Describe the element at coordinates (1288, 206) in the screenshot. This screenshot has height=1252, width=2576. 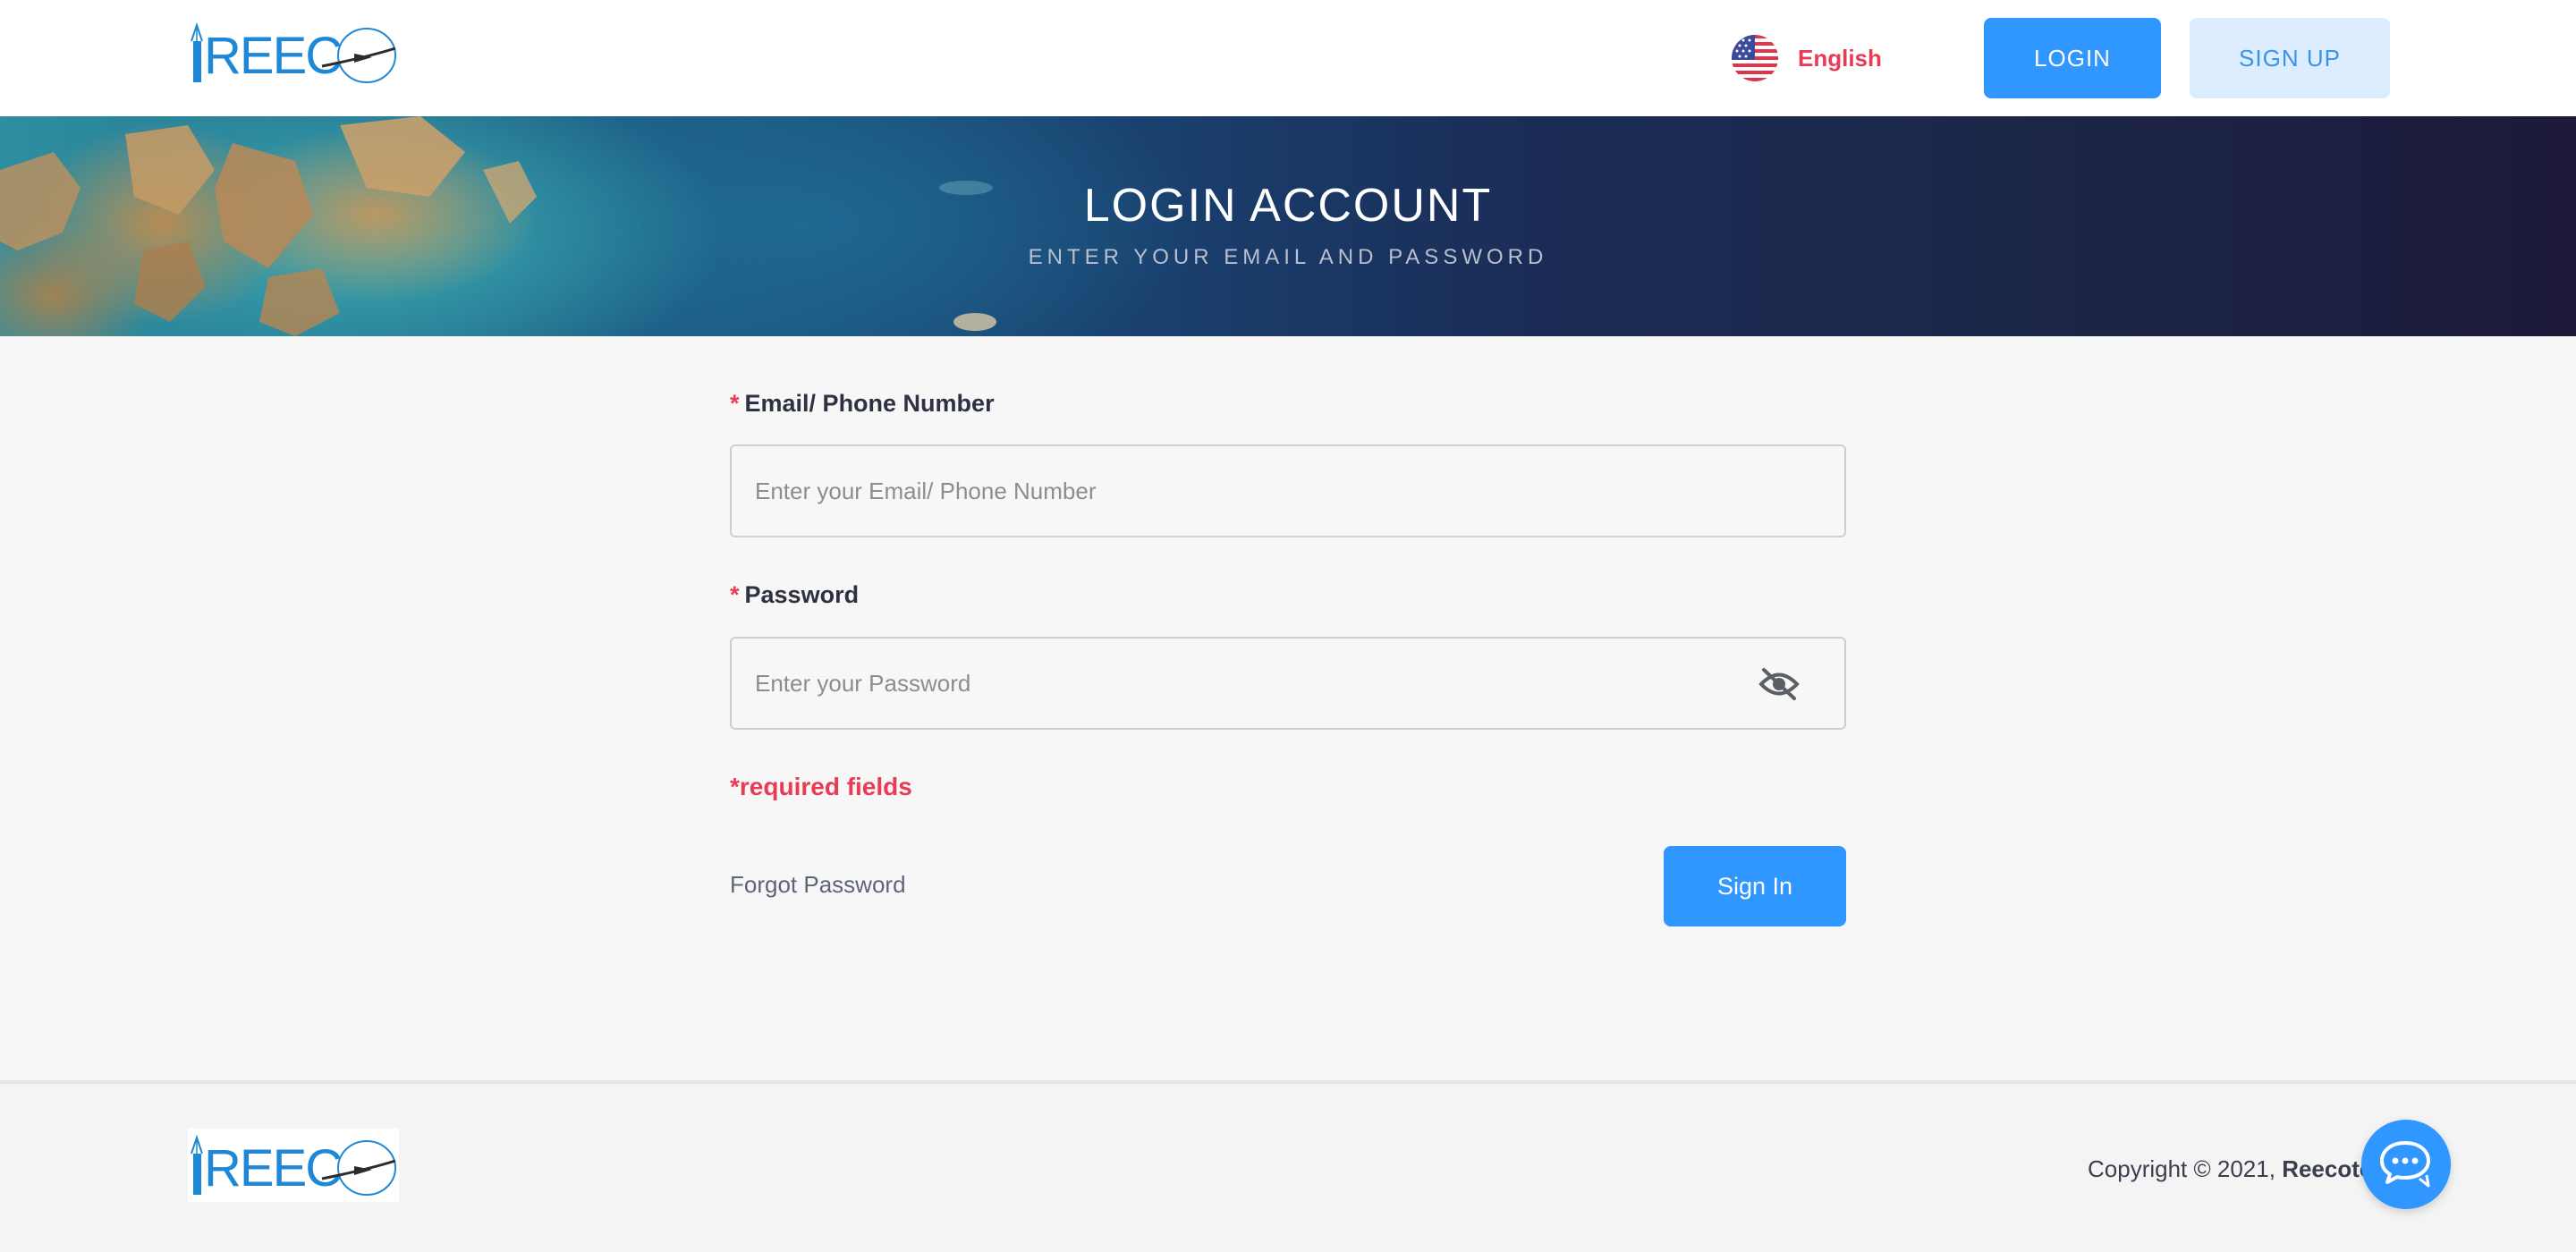
I see `page-title: LOGIN ACCOUNT` at that location.